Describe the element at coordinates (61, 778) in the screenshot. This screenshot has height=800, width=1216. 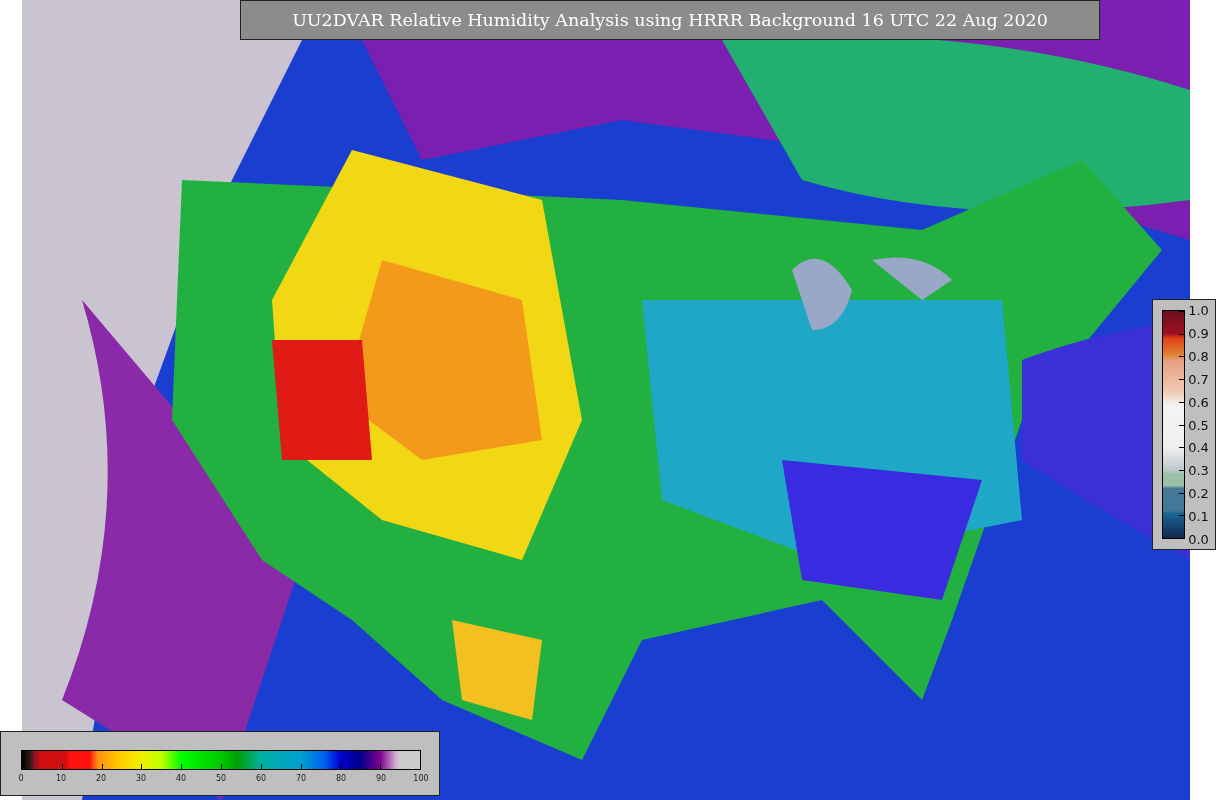
I see `tick-label: 10` at that location.